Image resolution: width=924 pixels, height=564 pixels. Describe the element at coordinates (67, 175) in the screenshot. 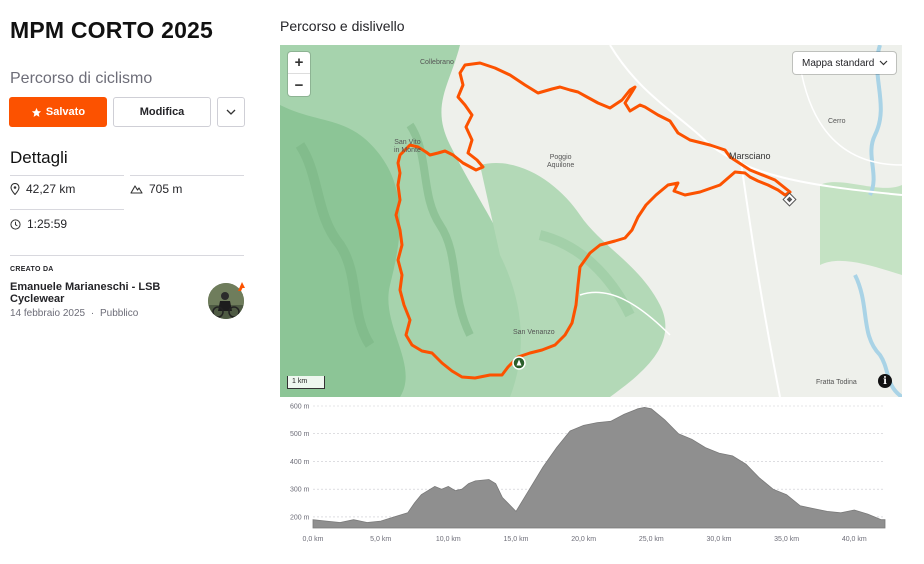

I see `stats-divider-top-left` at that location.